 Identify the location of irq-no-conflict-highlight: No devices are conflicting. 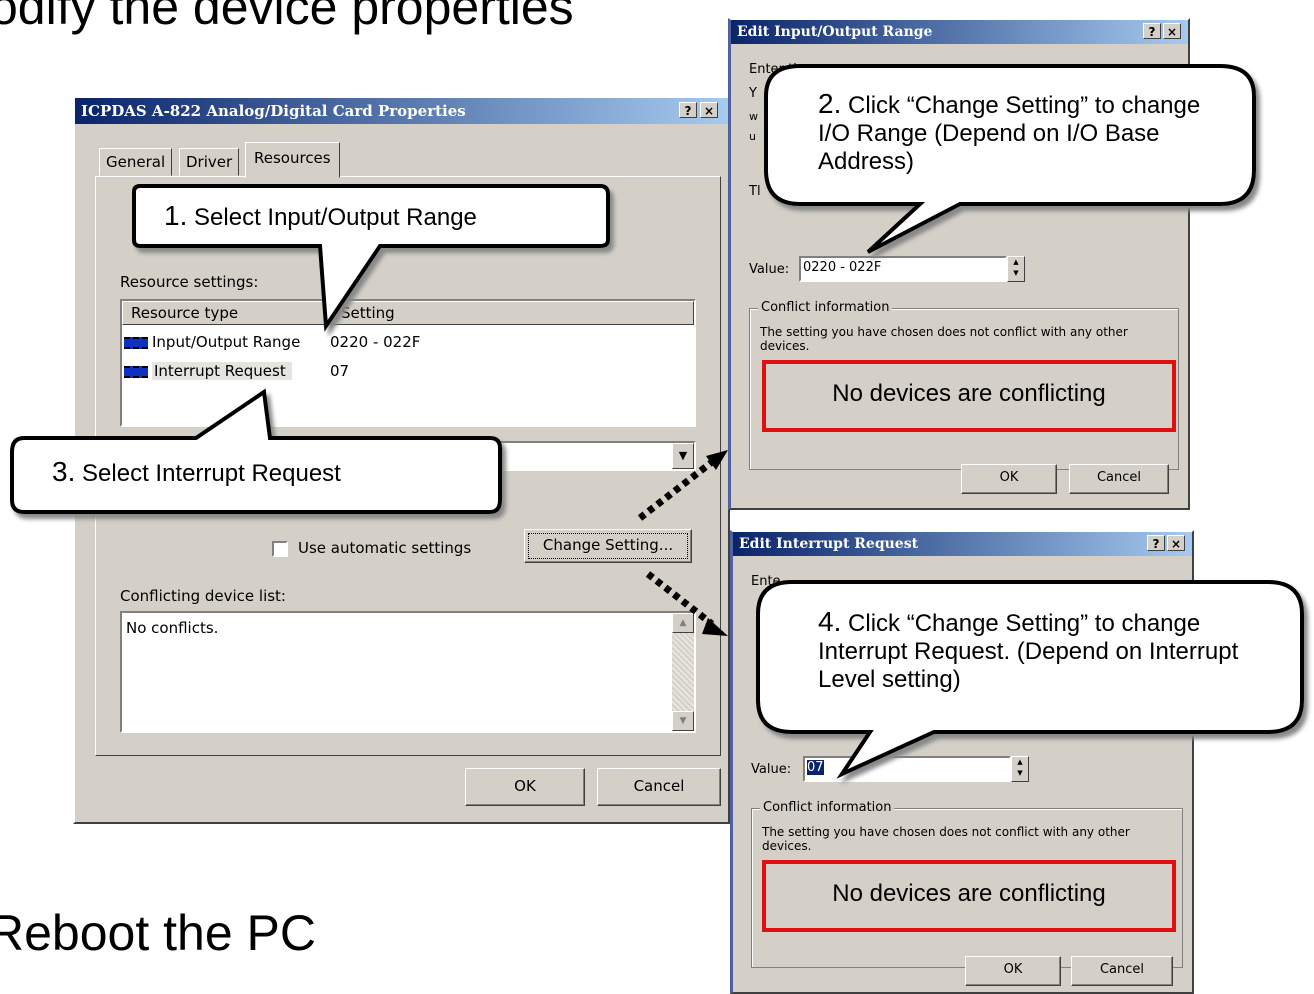
(969, 896).